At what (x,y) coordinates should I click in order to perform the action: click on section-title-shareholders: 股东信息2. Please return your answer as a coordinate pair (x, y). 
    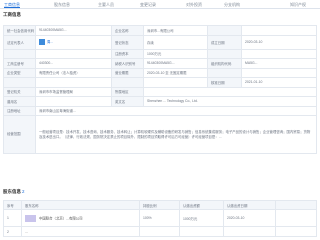
    Looking at the image, I should click on (14, 191).